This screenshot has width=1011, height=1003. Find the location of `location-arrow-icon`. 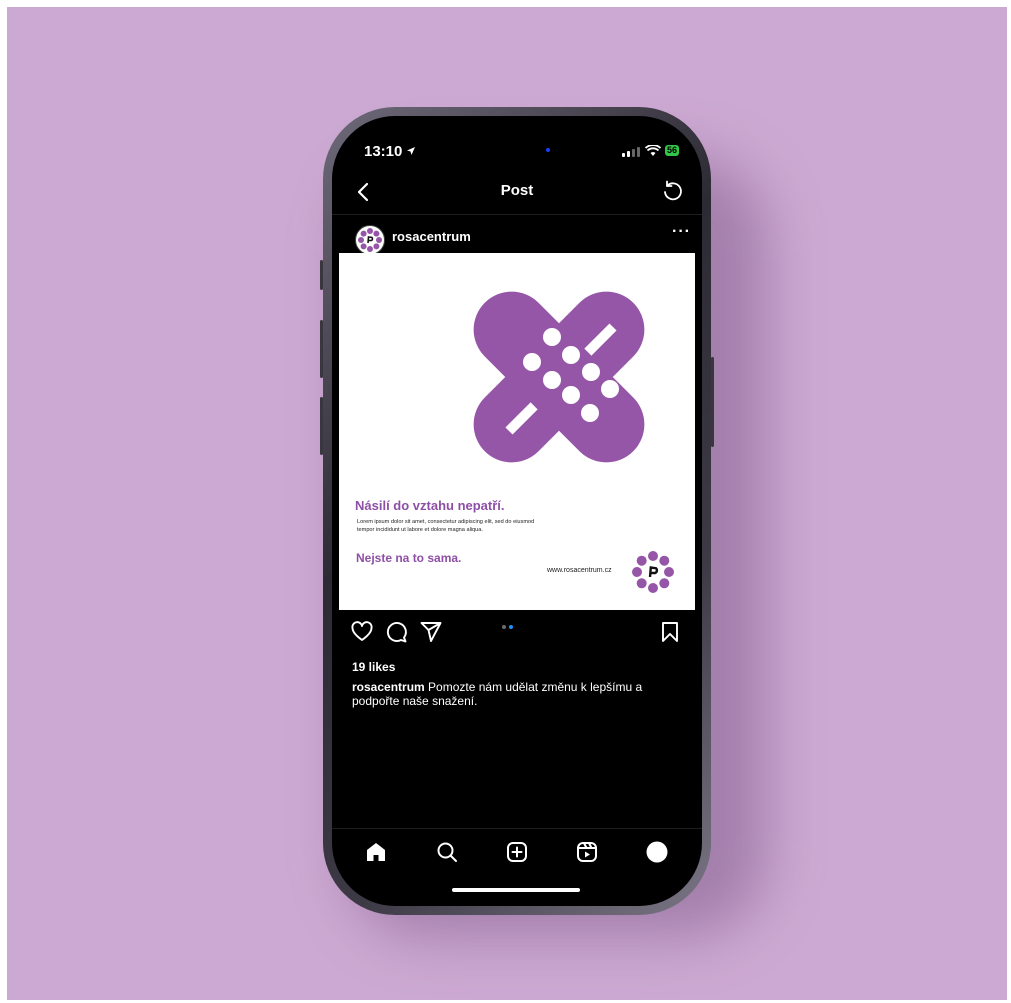

location-arrow-icon is located at coordinates (411, 151).